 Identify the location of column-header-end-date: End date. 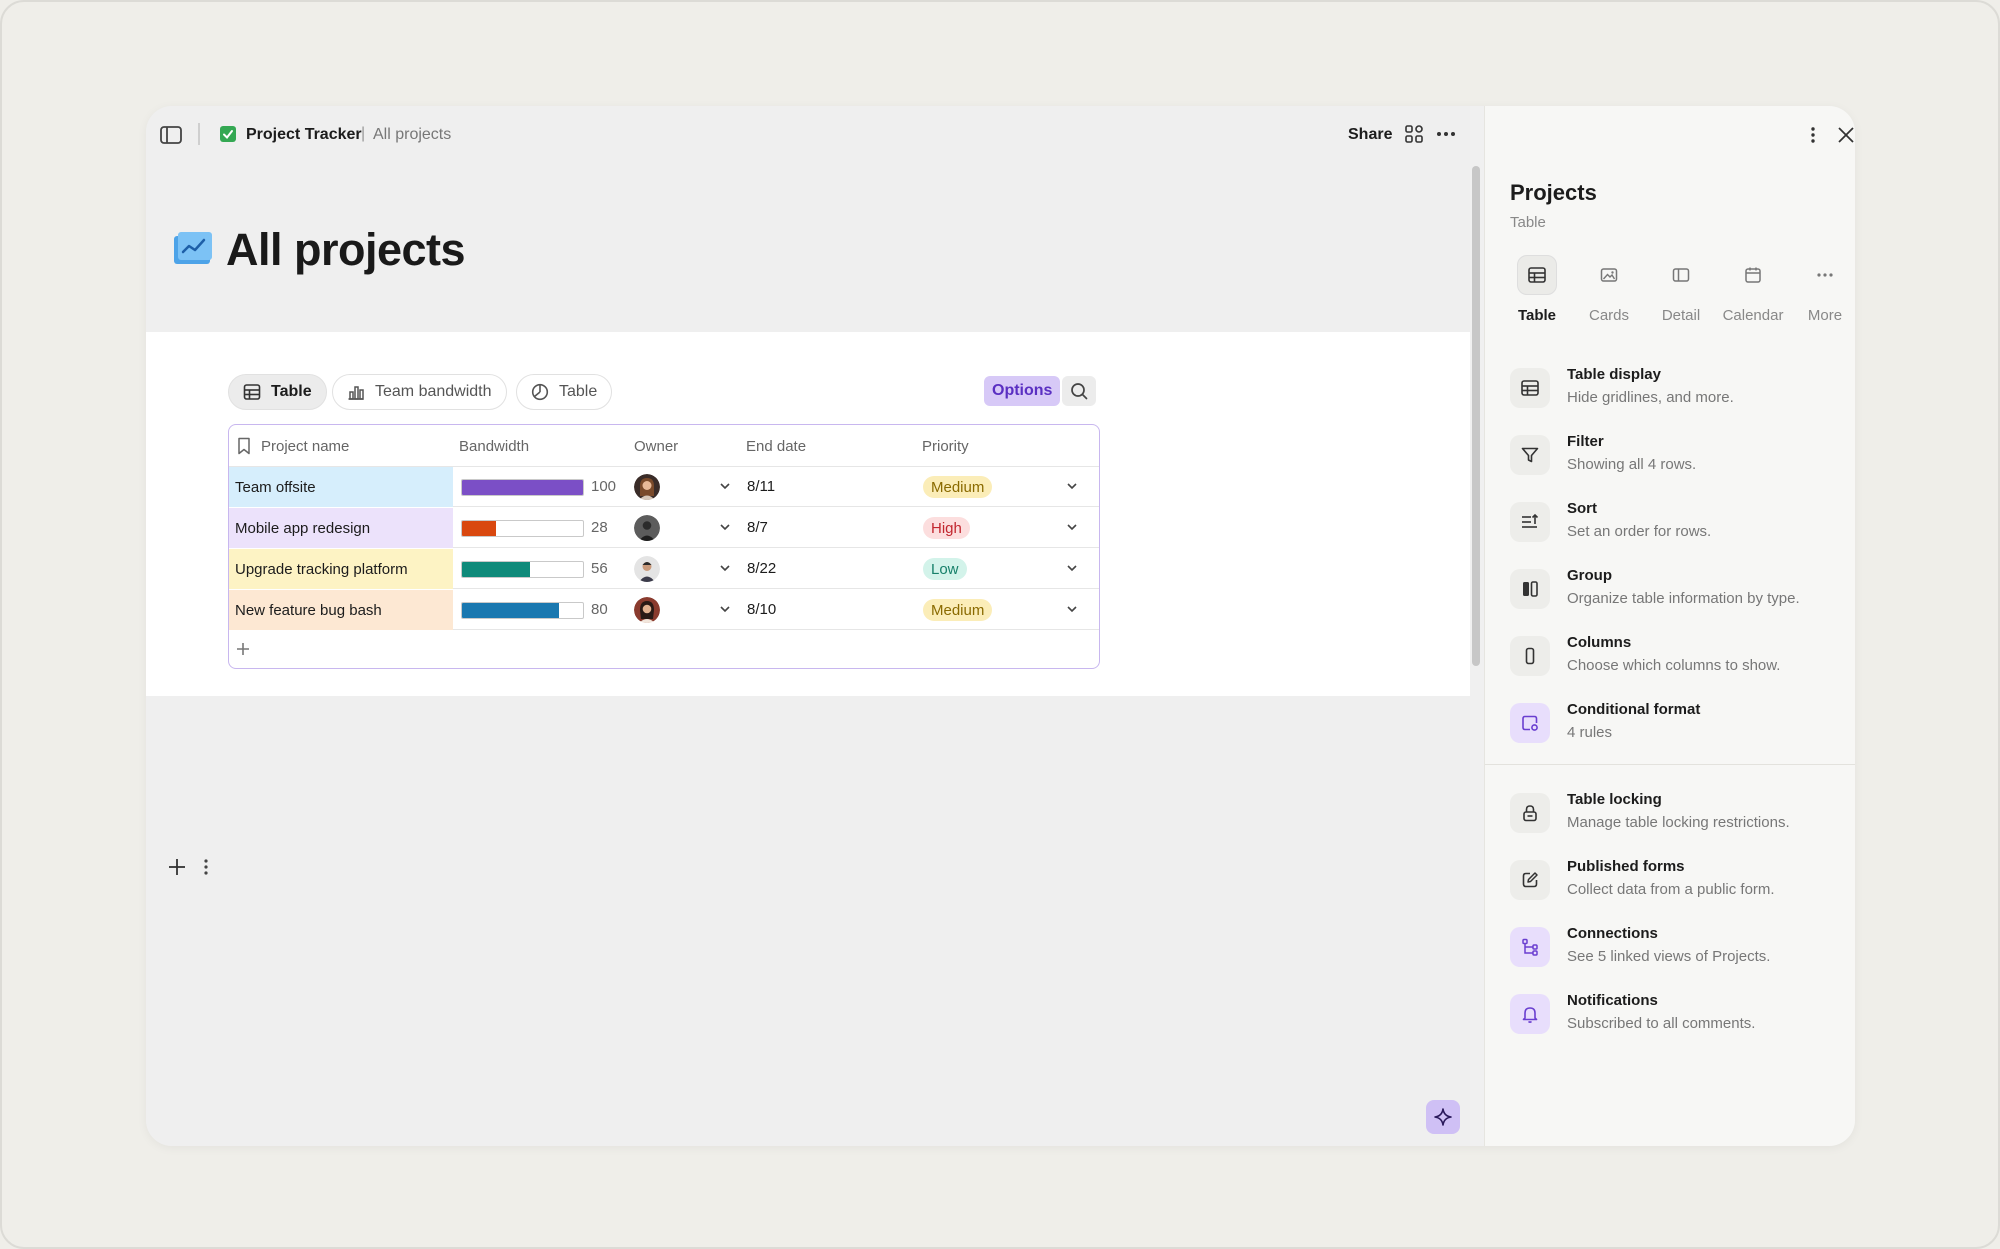
(776, 446).